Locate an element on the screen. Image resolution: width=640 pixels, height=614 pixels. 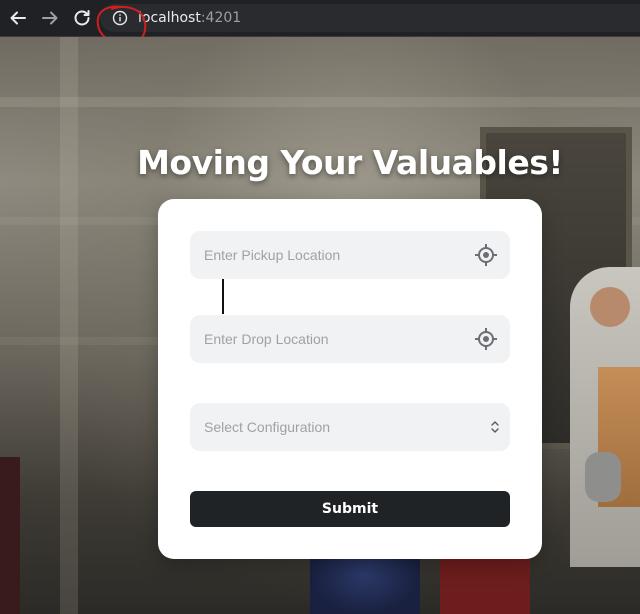
info-icon is located at coordinates (120, 18).